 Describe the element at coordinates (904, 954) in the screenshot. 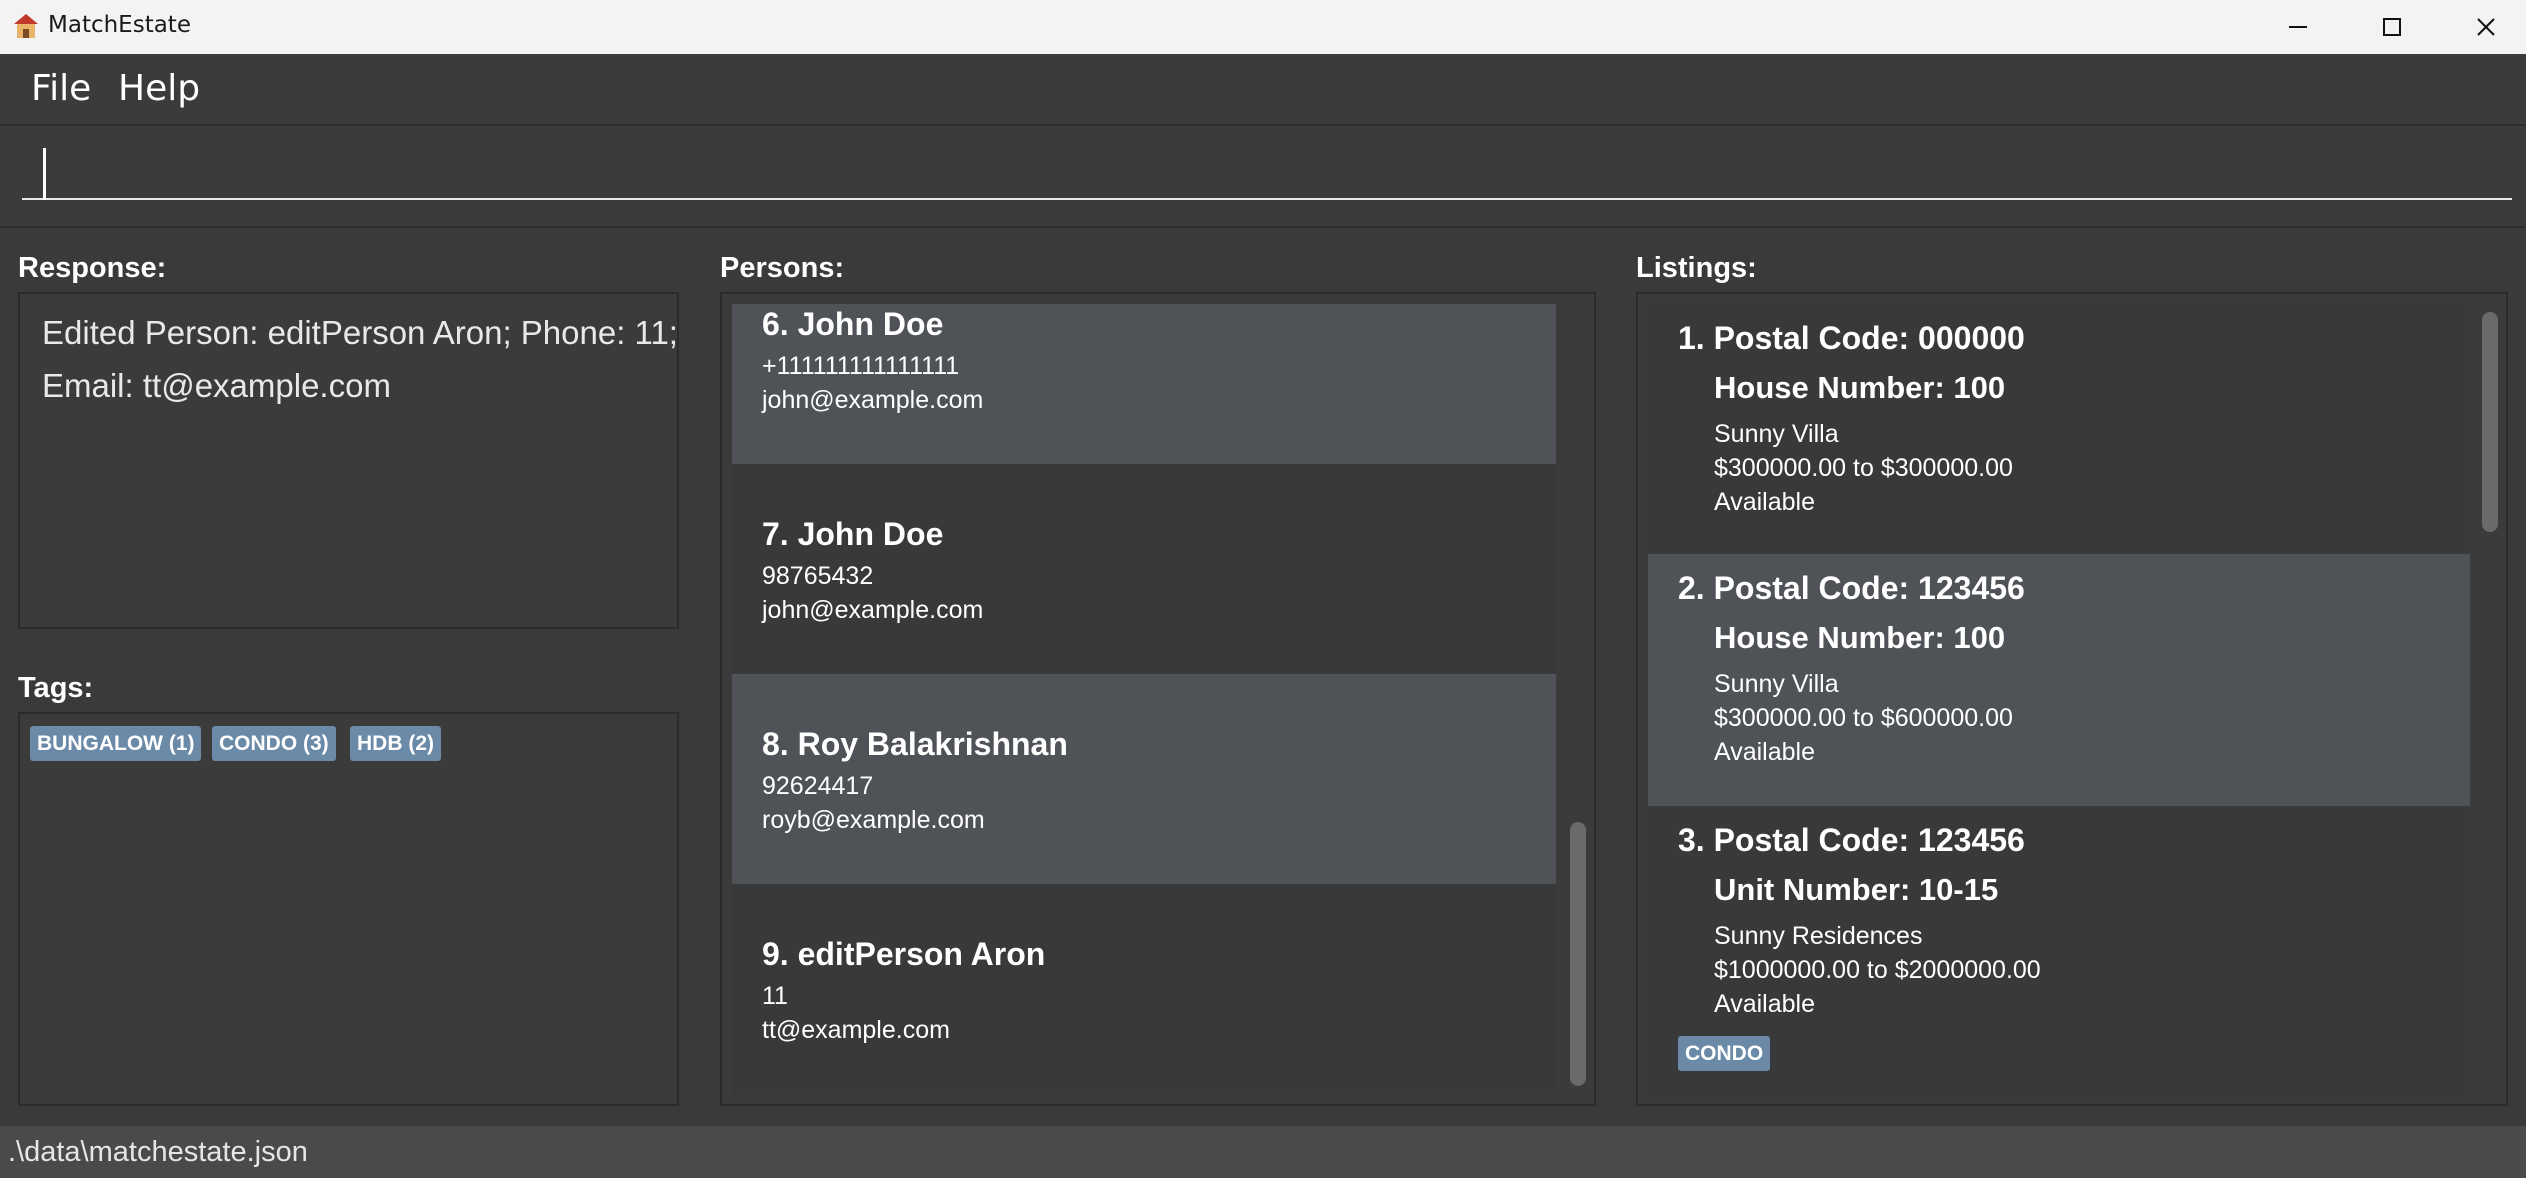

I see `person-name: 9. editPerson Aron` at that location.